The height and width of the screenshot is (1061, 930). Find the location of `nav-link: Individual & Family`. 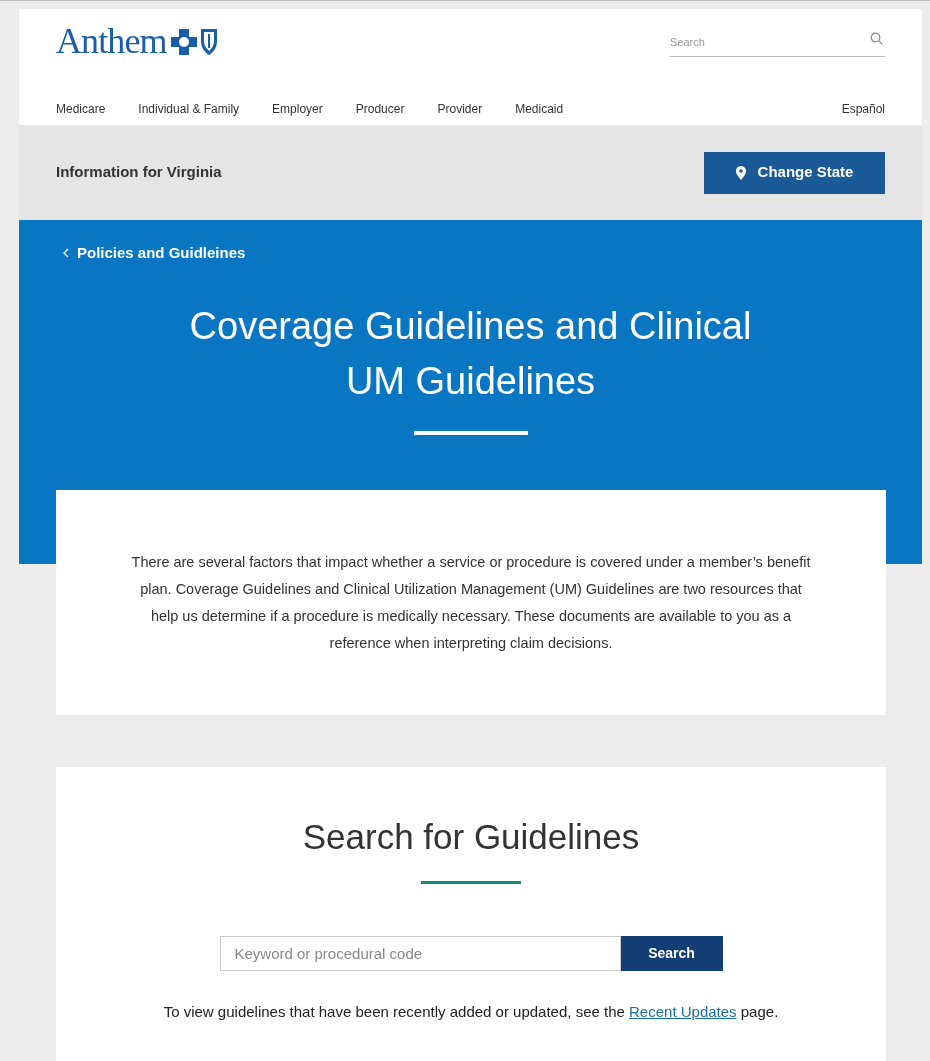

nav-link: Individual & Family is located at coordinates (189, 109).